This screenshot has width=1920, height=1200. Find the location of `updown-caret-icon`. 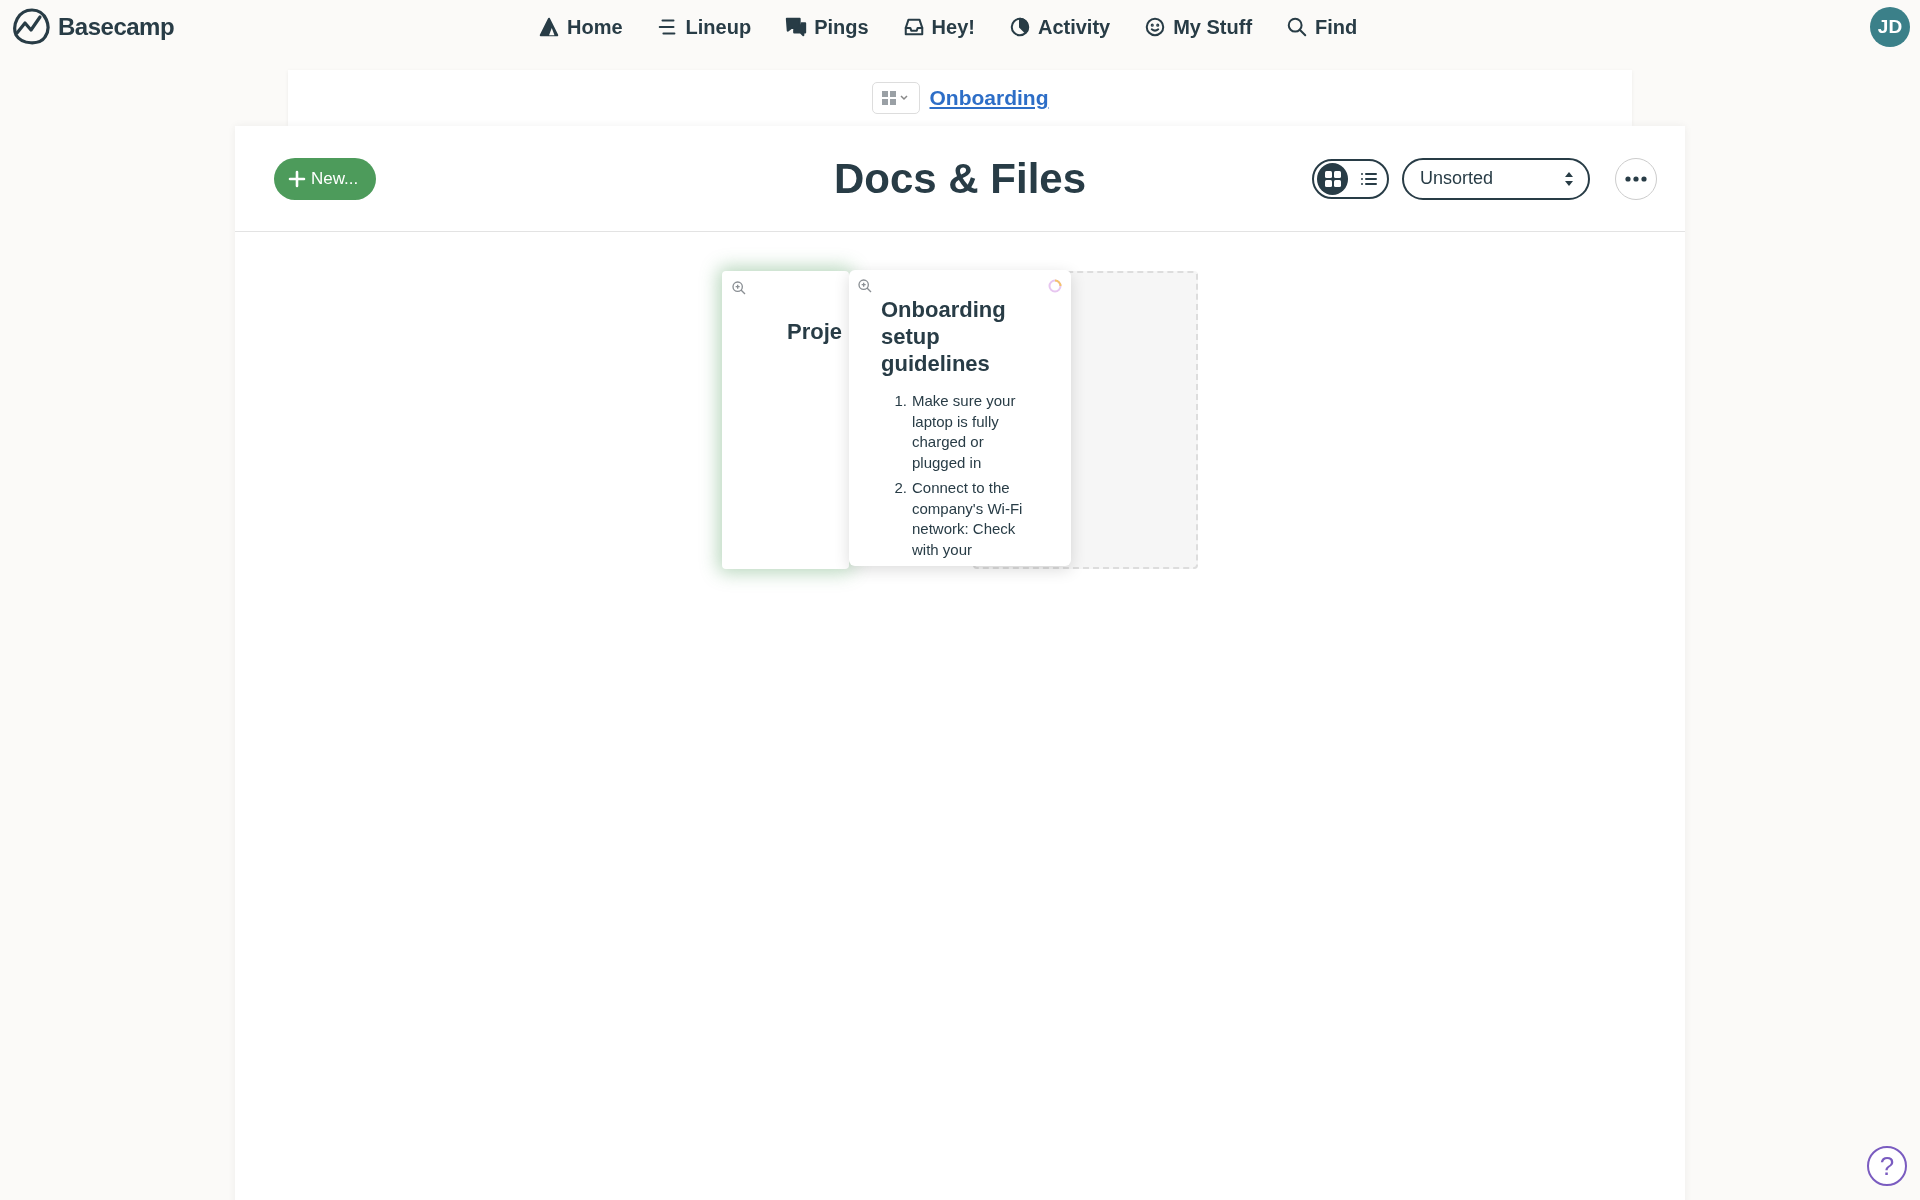

updown-caret-icon is located at coordinates (1569, 178).